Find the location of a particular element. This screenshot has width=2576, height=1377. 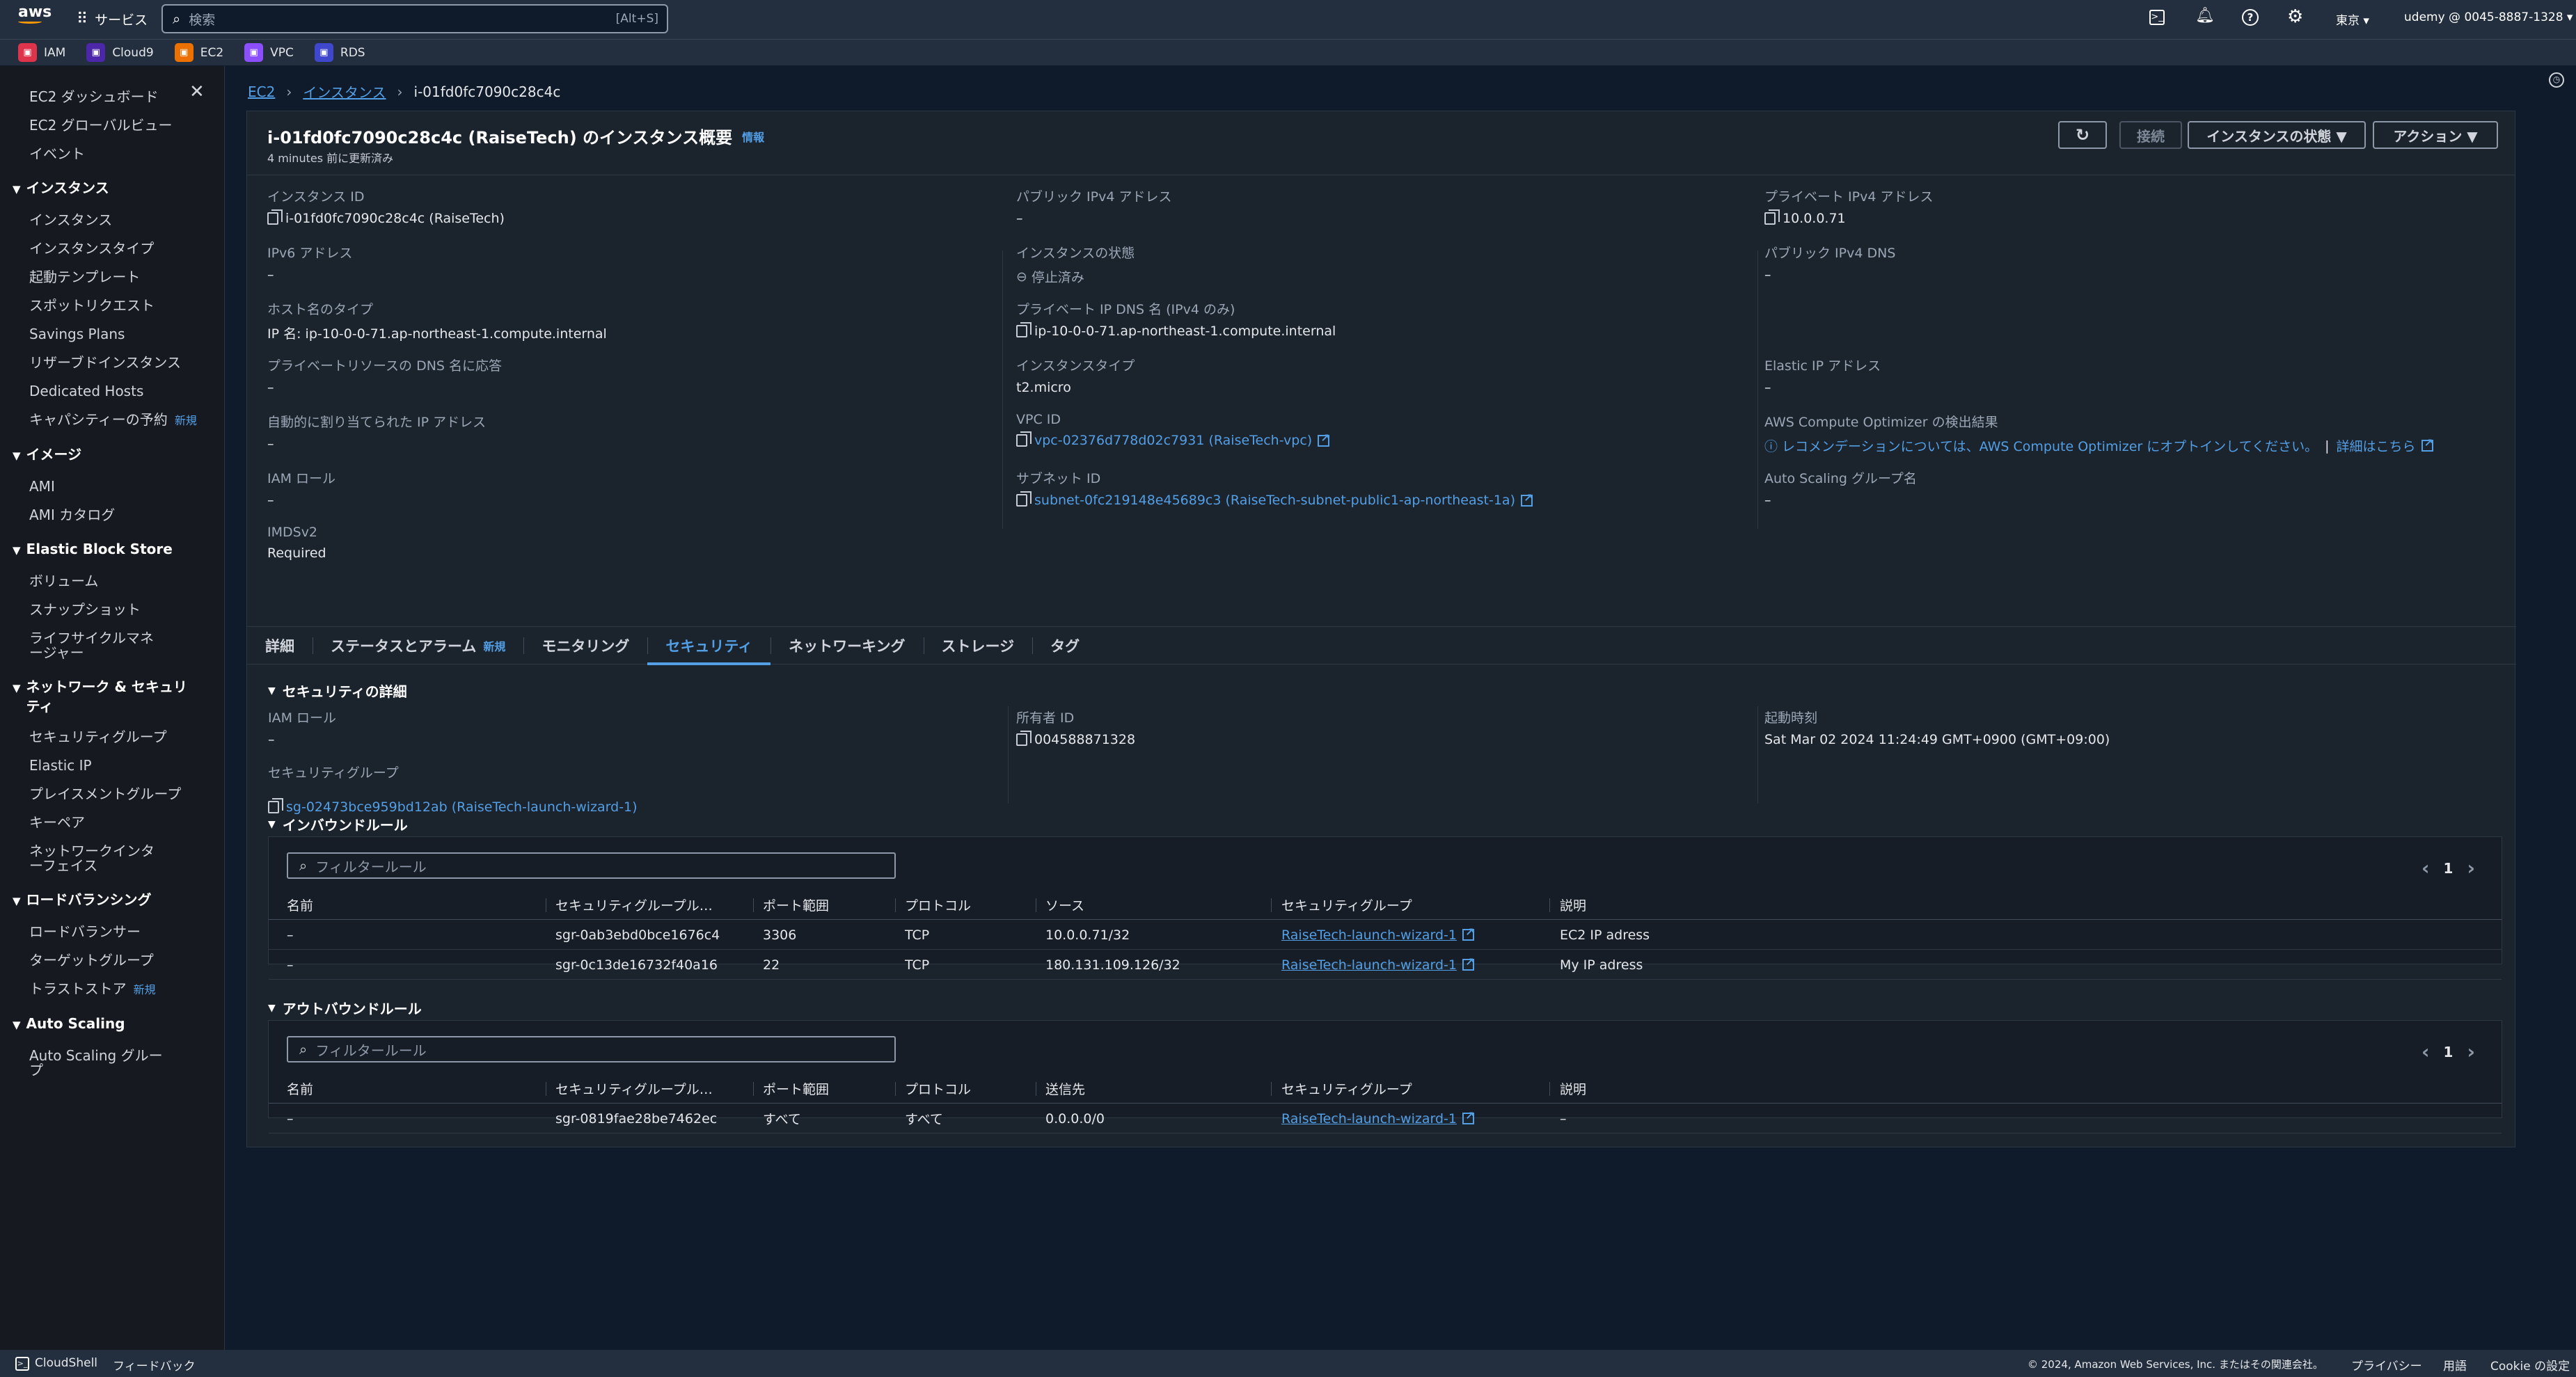

clock-icon: ◷ is located at coordinates (2556, 80).